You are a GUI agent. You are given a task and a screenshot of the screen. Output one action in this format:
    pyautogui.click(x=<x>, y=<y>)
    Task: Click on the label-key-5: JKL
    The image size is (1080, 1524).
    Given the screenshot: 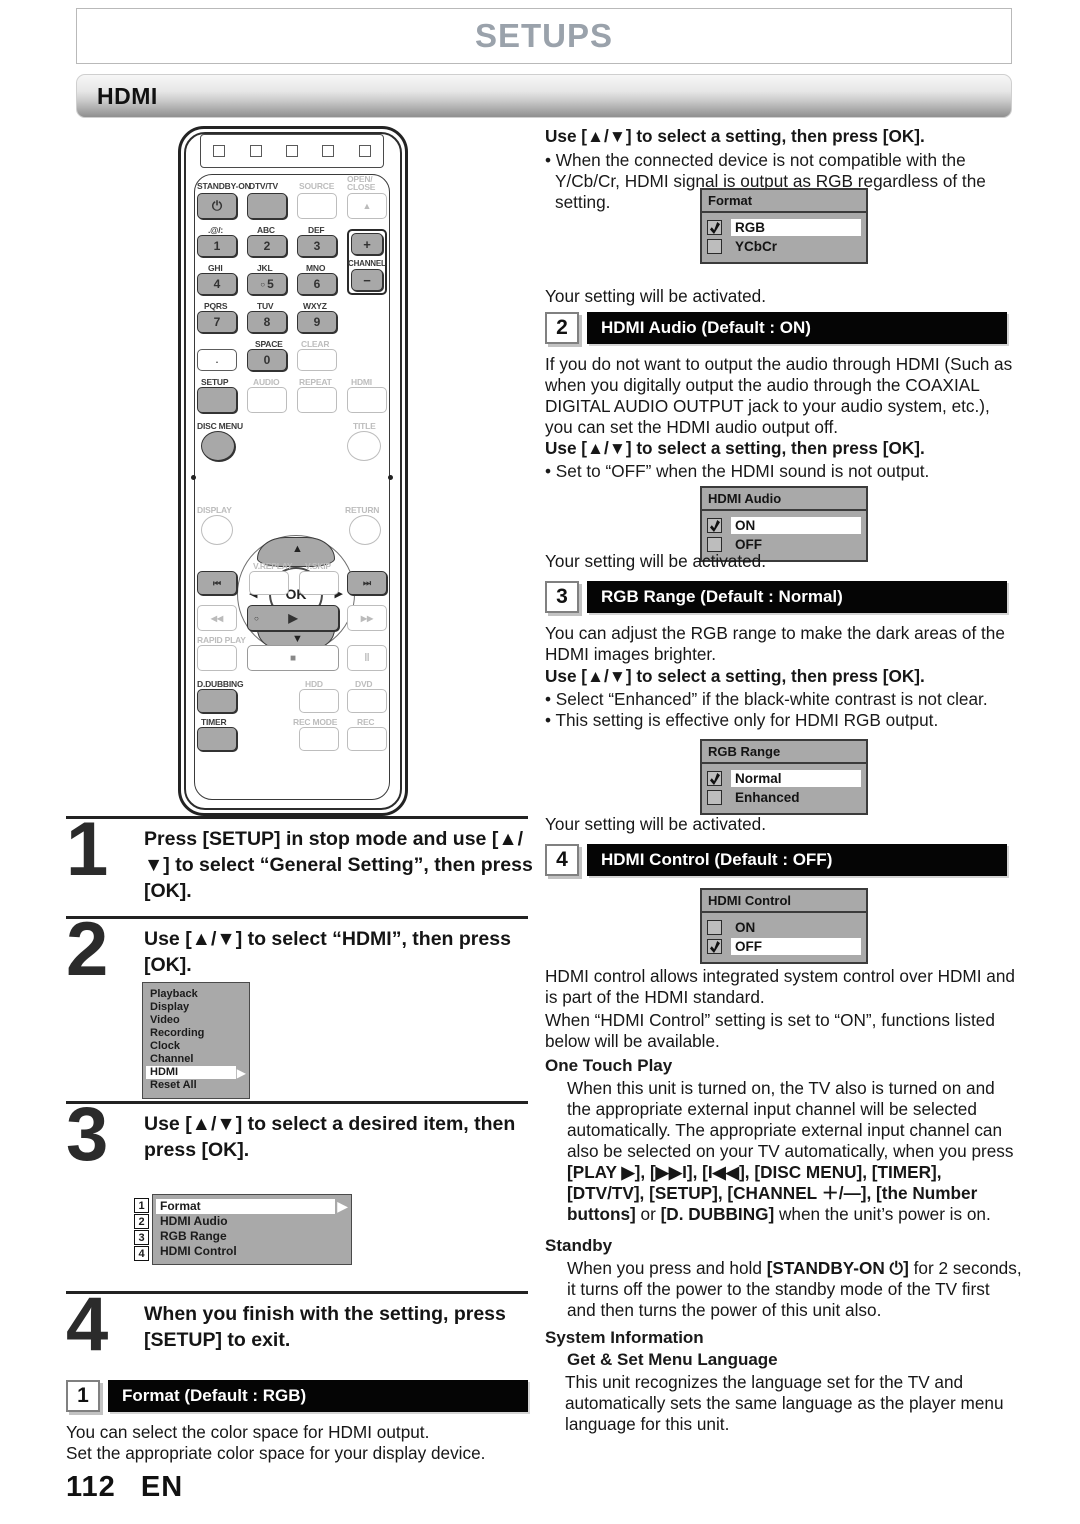 What is the action you would take?
    pyautogui.click(x=265, y=268)
    